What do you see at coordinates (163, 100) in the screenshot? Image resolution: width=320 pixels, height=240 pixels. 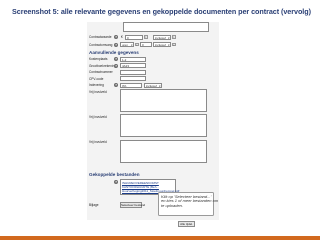 I see `vrij-invulveld-1-textarea` at bounding box center [163, 100].